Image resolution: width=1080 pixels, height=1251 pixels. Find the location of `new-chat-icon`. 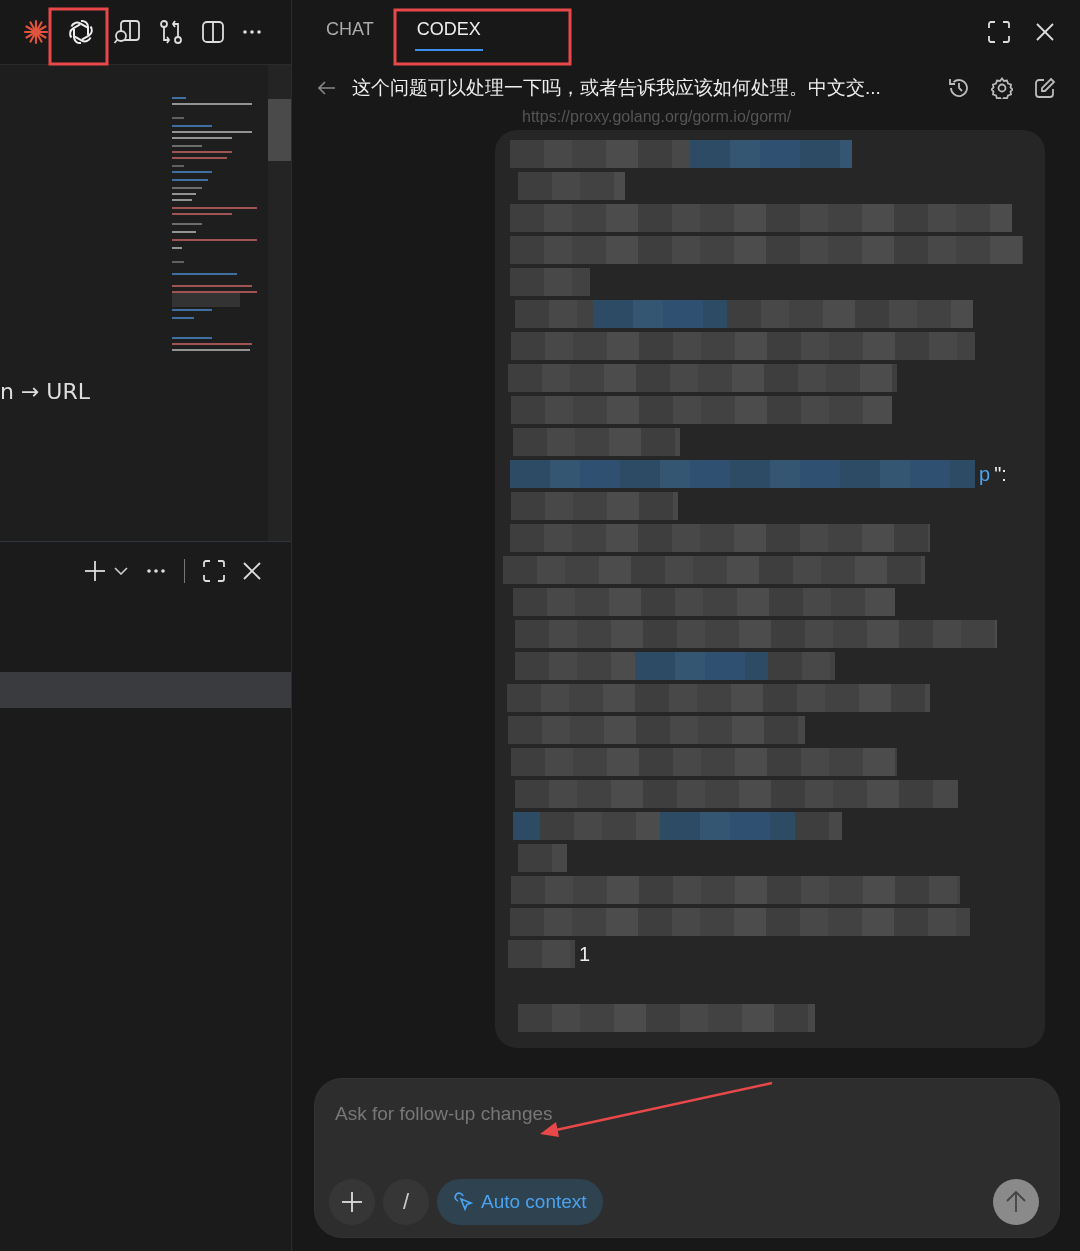

new-chat-icon is located at coordinates (1045, 88).